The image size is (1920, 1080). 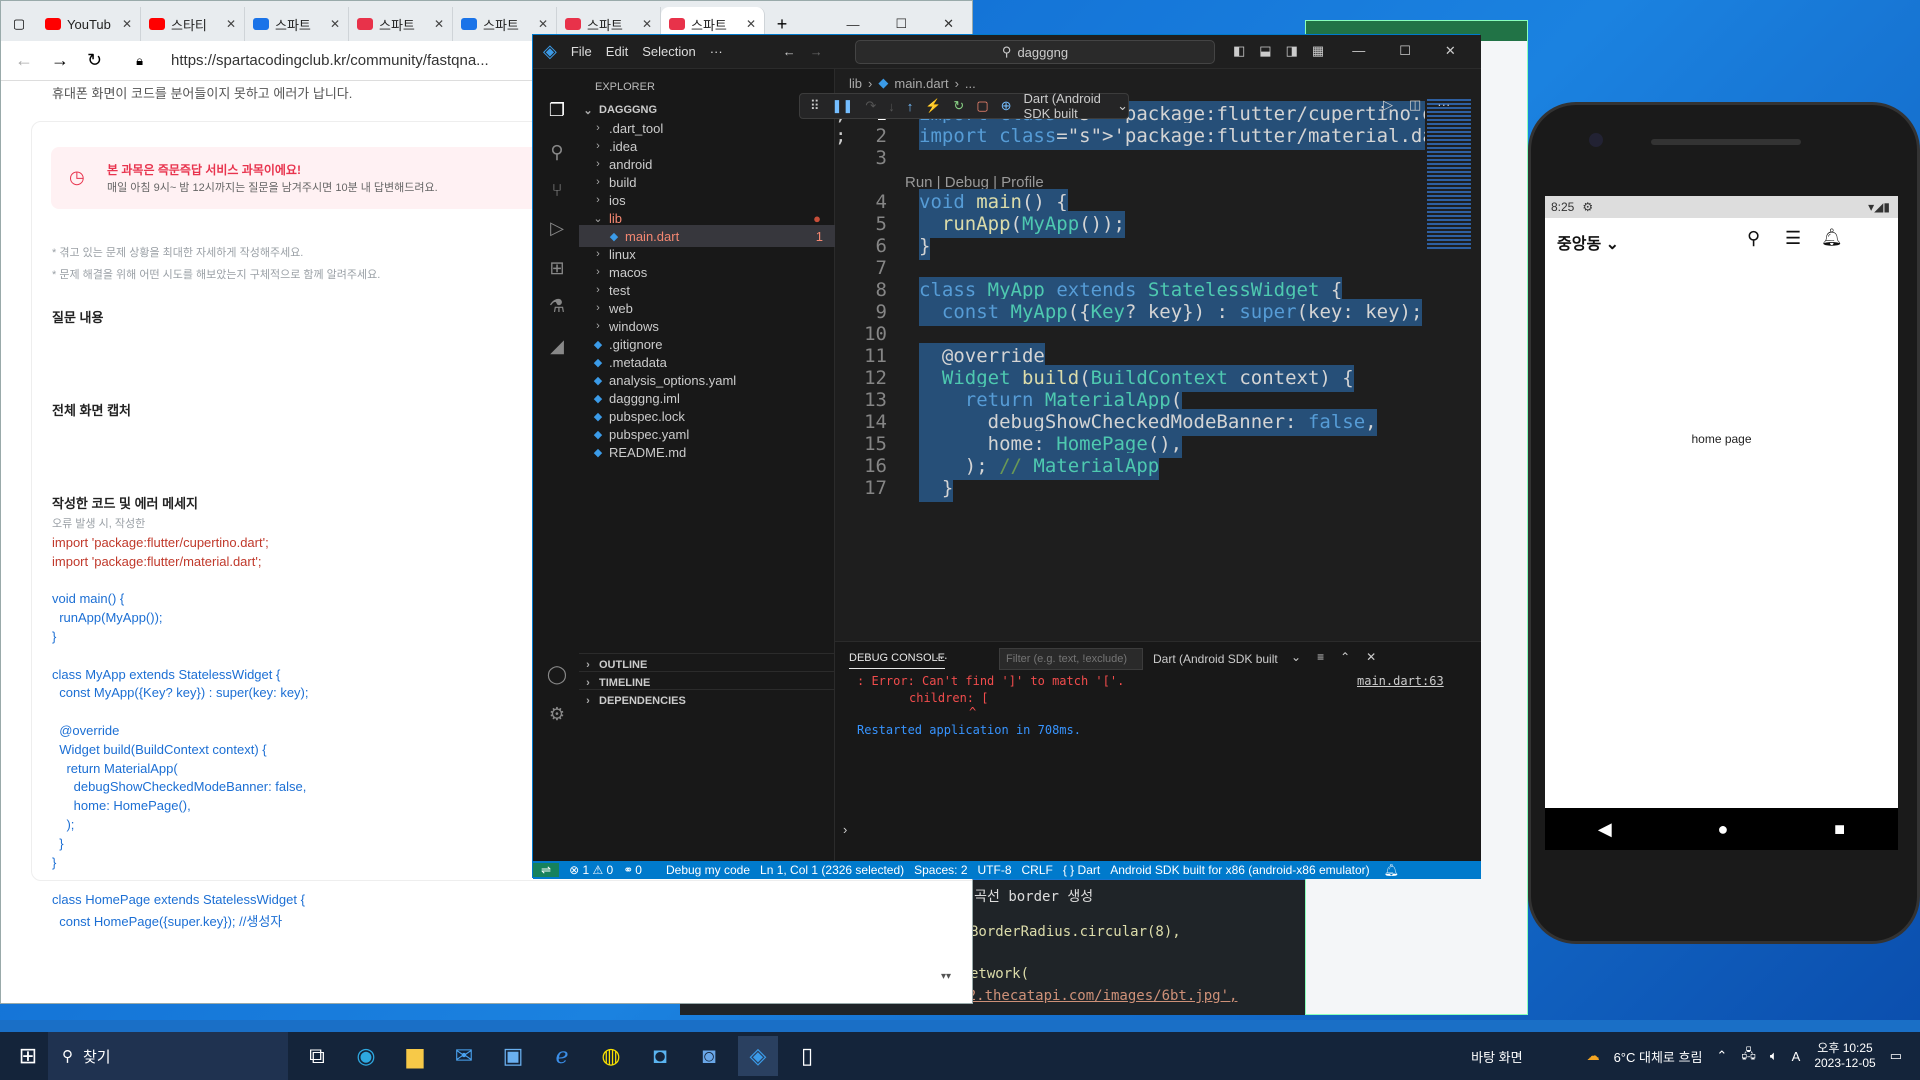 What do you see at coordinates (716, 51) in the screenshot?
I see `menu-more: ···` at bounding box center [716, 51].